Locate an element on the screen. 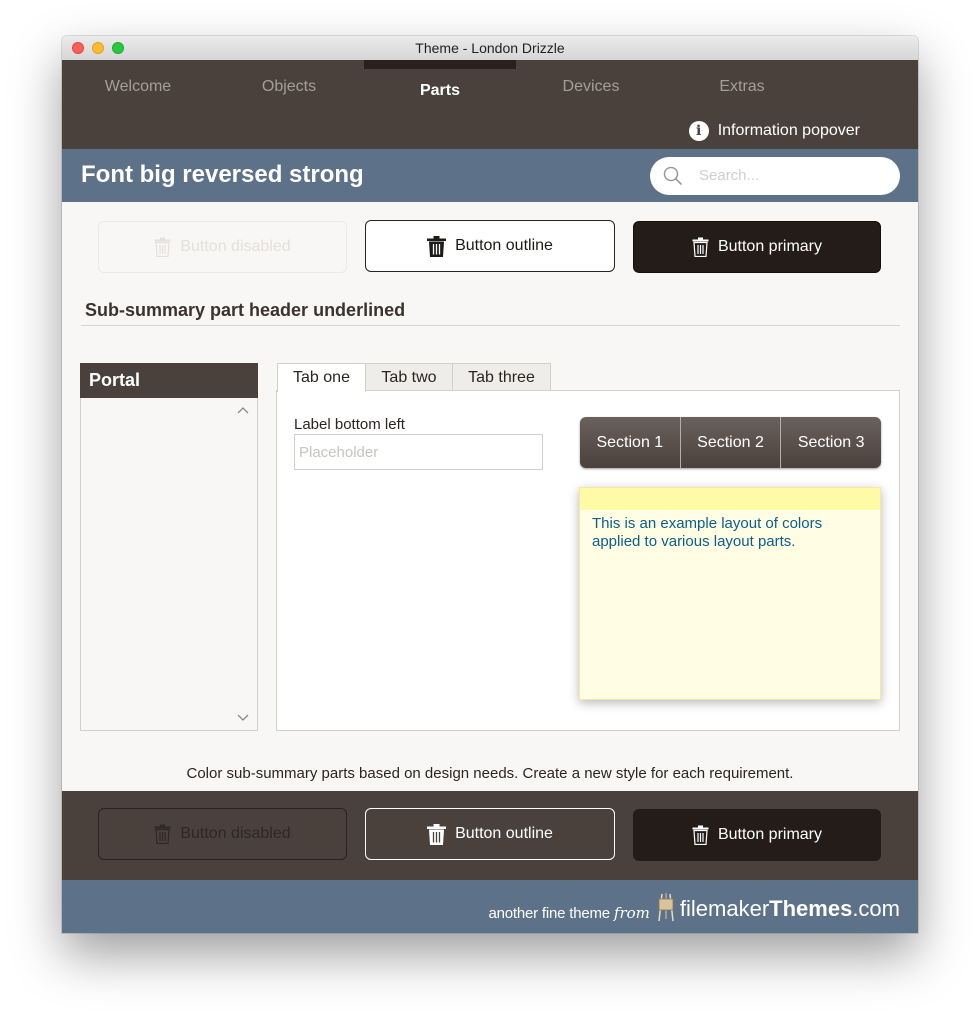 The width and height of the screenshot is (980, 1022). information-popover-label: Information popover is located at coordinates (788, 130).